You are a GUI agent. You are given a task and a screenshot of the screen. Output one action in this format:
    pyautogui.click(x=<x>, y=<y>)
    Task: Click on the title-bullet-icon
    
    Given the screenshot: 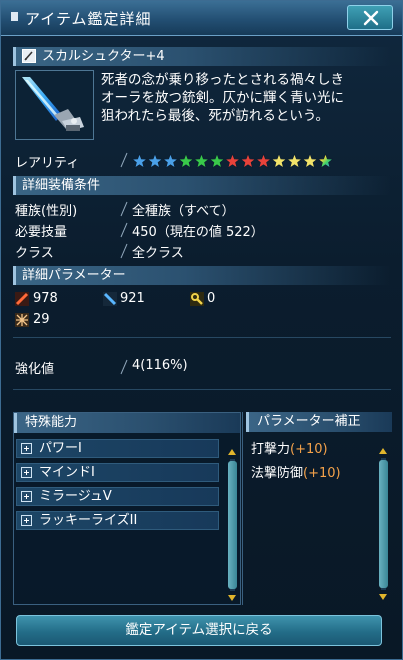 What is the action you would take?
    pyautogui.click(x=14, y=16)
    